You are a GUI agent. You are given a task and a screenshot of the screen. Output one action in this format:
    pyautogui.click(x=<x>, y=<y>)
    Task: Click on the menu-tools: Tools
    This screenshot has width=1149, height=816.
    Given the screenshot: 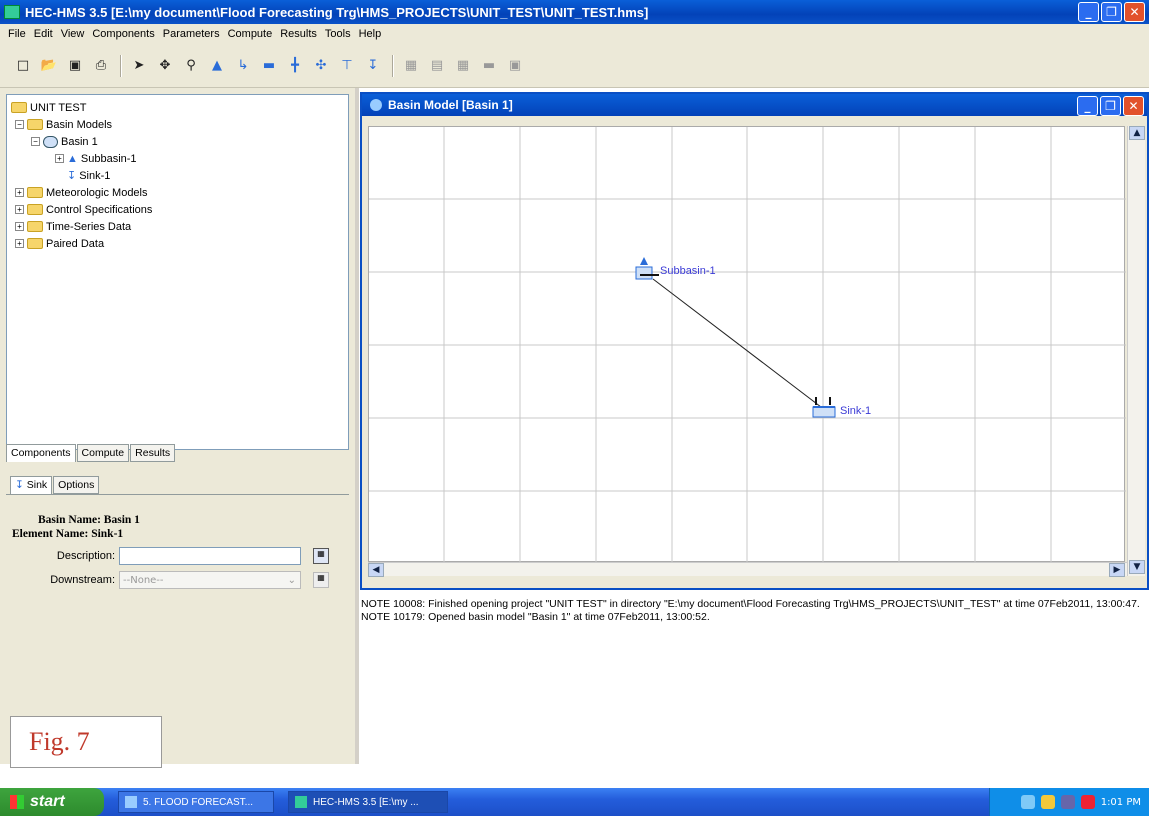 What is the action you would take?
    pyautogui.click(x=338, y=34)
    